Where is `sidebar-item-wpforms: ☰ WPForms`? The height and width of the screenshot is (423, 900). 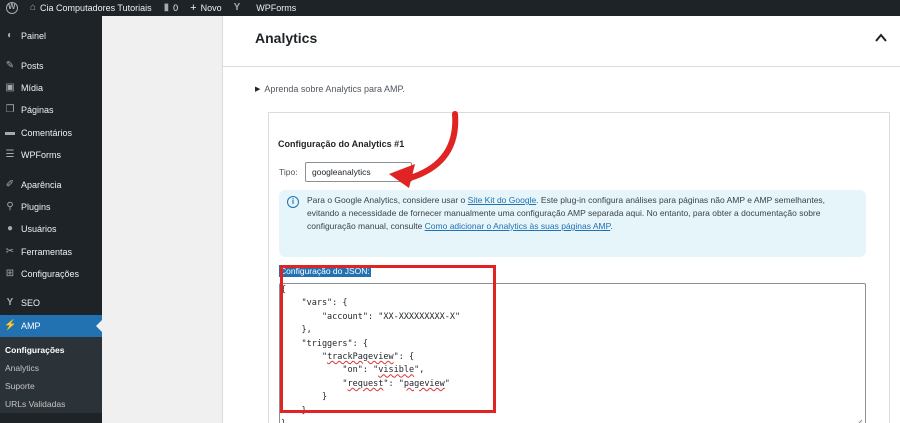 sidebar-item-wpforms: ☰ WPForms is located at coordinates (51, 155).